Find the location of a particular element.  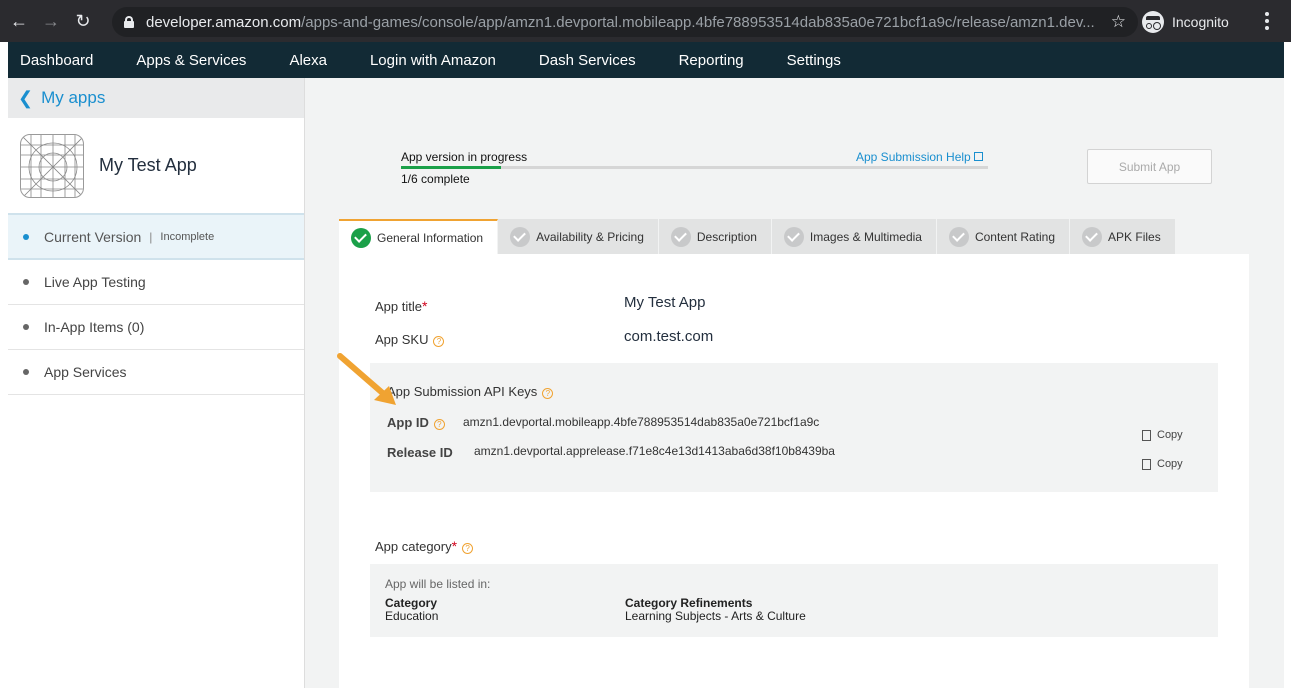

reload-icon: ↻ is located at coordinates (83, 21).